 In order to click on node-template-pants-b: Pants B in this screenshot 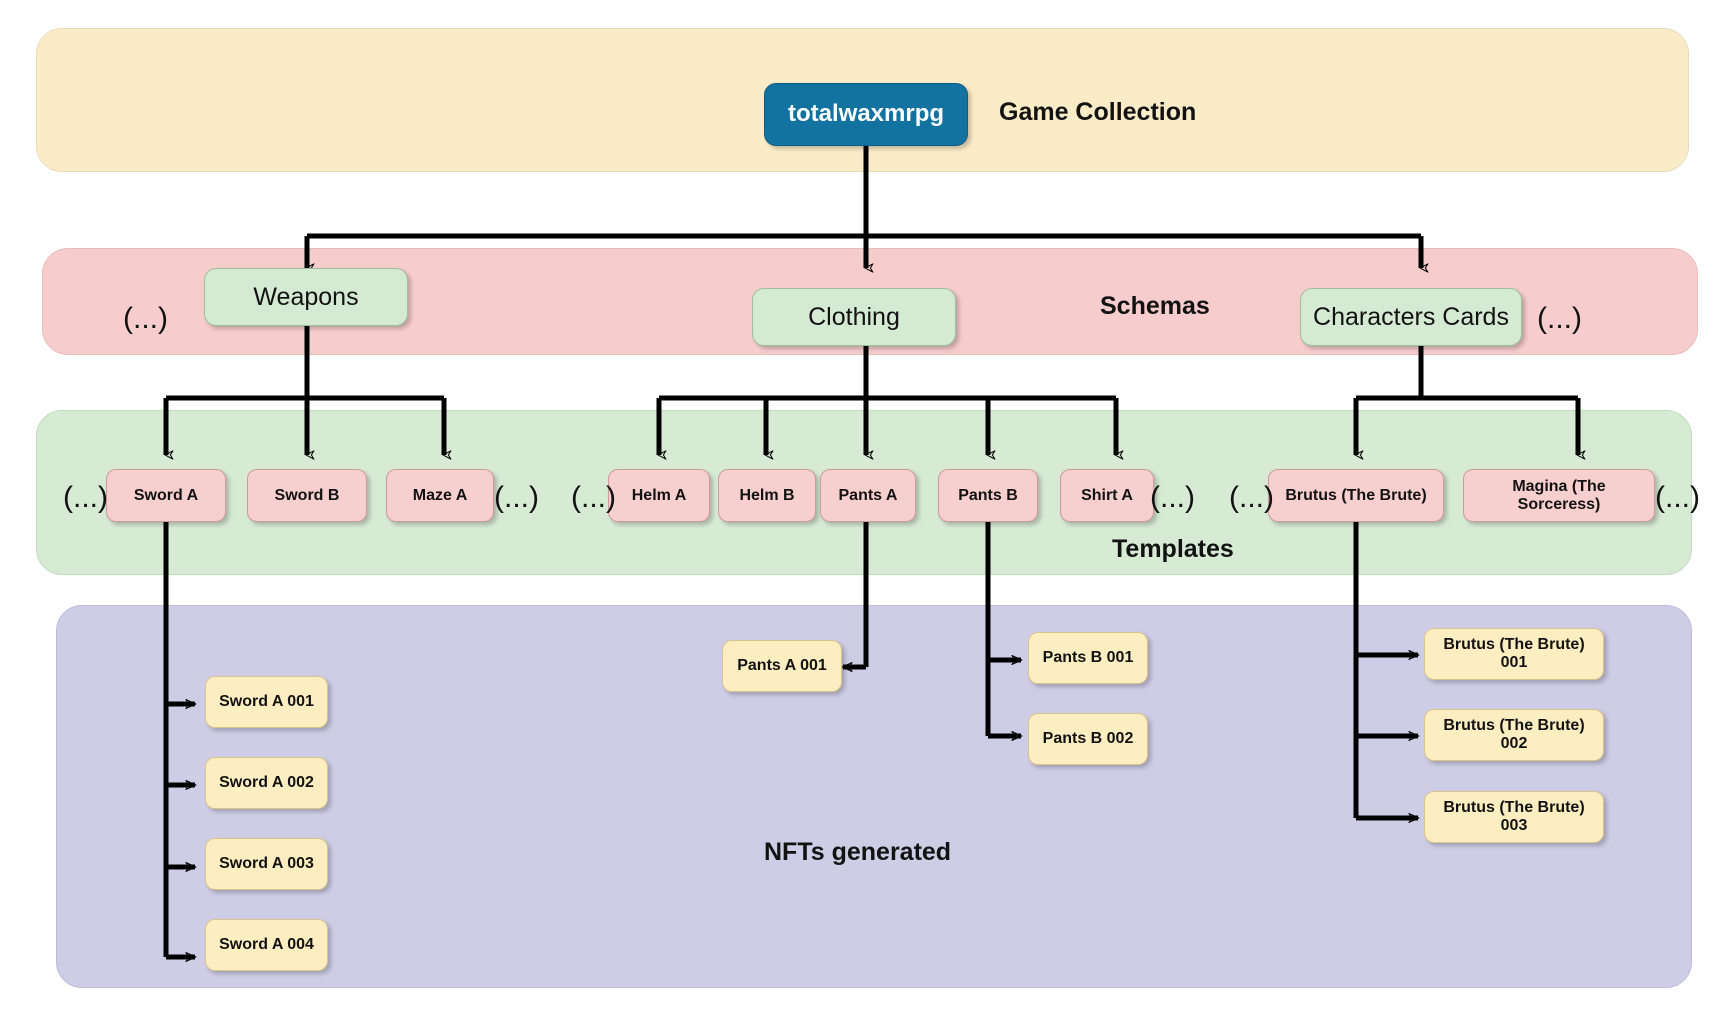, I will do `click(988, 495)`.